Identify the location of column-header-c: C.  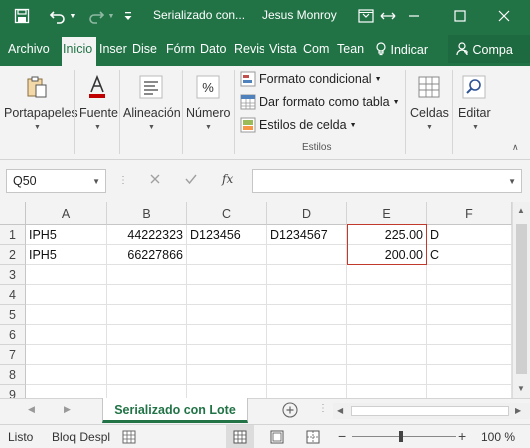
(227, 213).